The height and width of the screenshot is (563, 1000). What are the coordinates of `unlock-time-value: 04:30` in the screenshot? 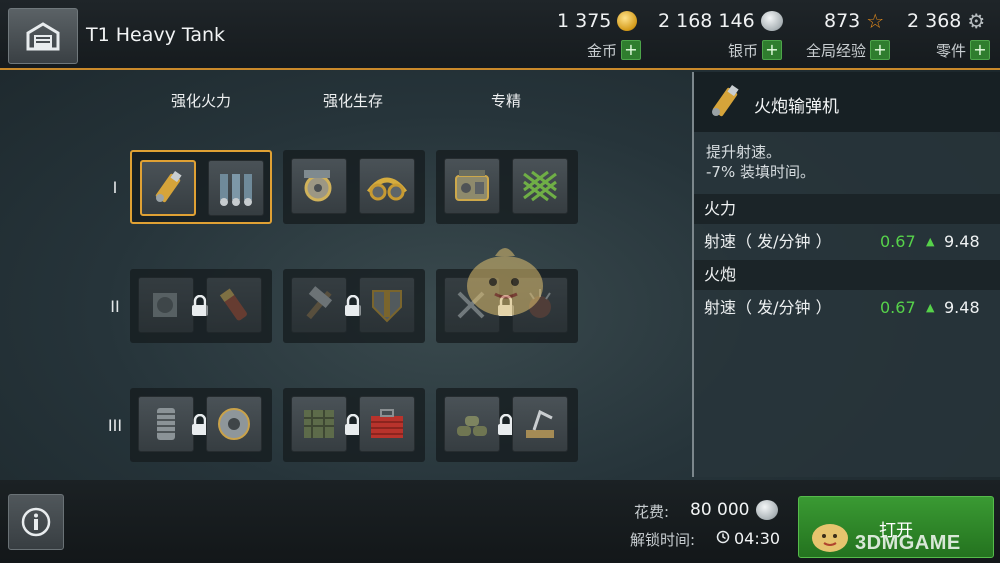 It's located at (757, 538).